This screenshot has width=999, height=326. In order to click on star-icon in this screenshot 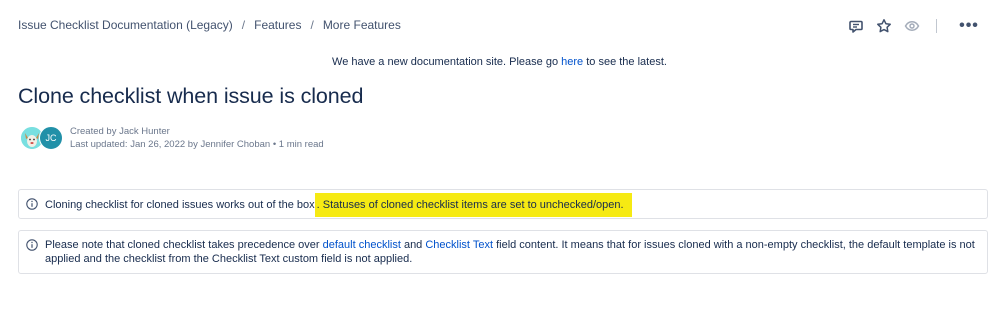, I will do `click(884, 26)`.